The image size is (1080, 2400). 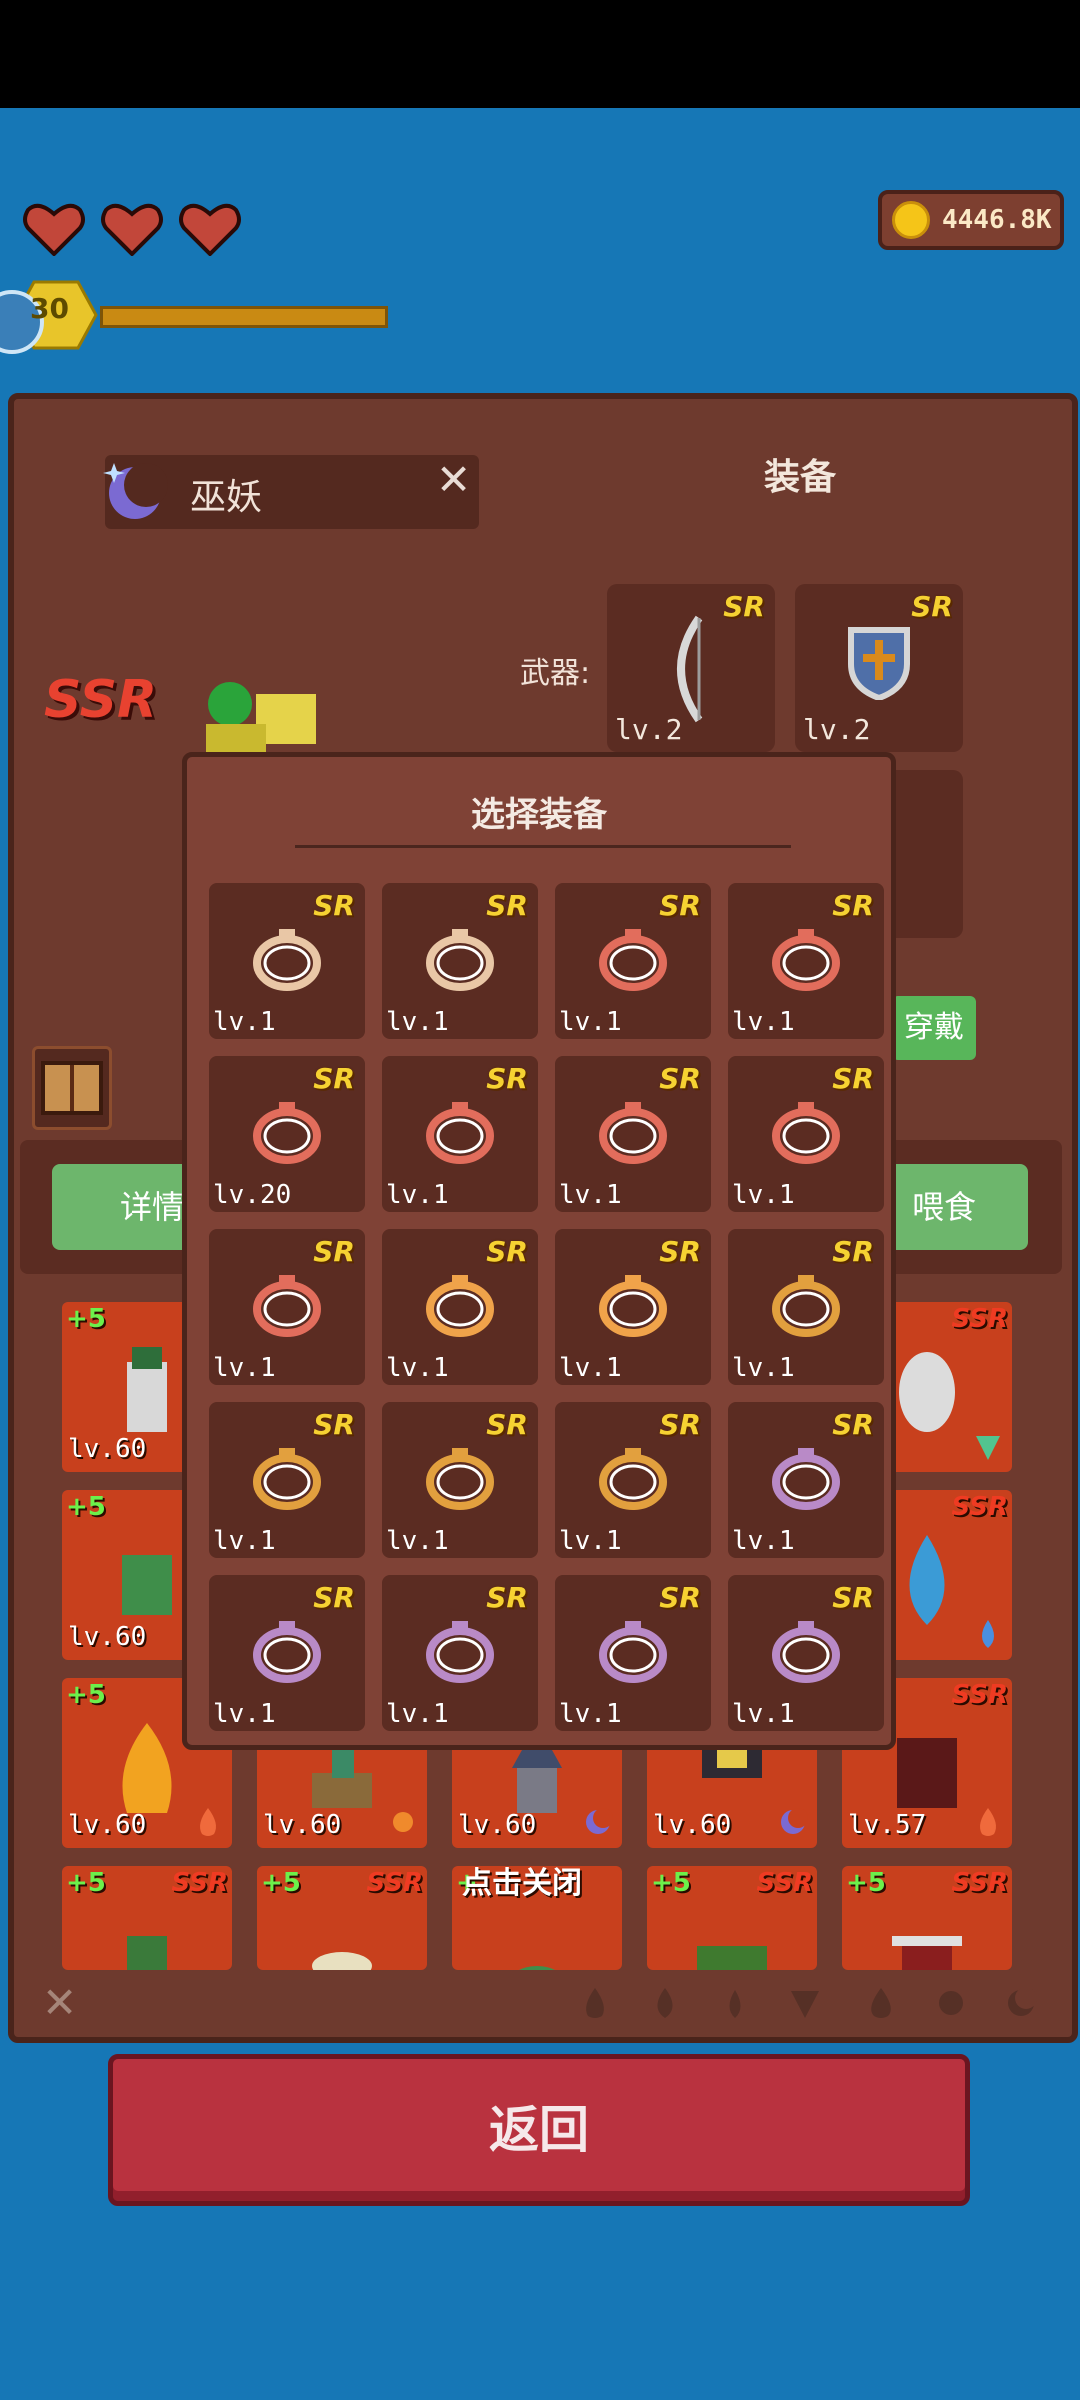 What do you see at coordinates (342, 1961) in the screenshot?
I see `bird-icon` at bounding box center [342, 1961].